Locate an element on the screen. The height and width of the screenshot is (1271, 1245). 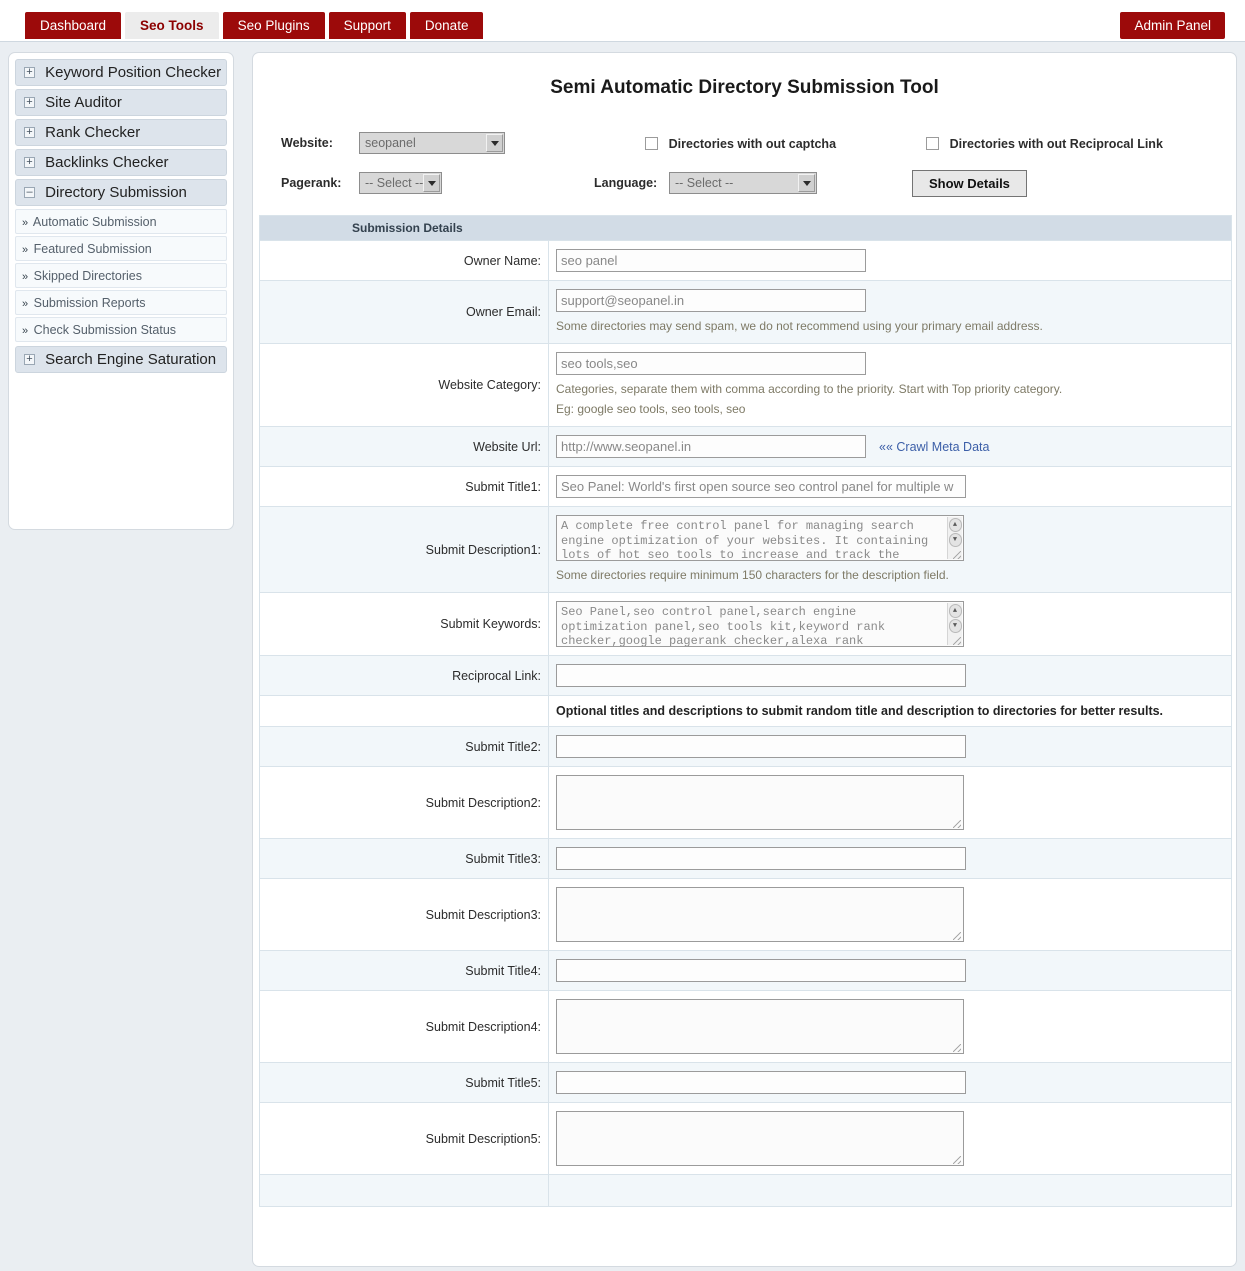
table-row: Reciprocal Link: is located at coordinates (745, 675).